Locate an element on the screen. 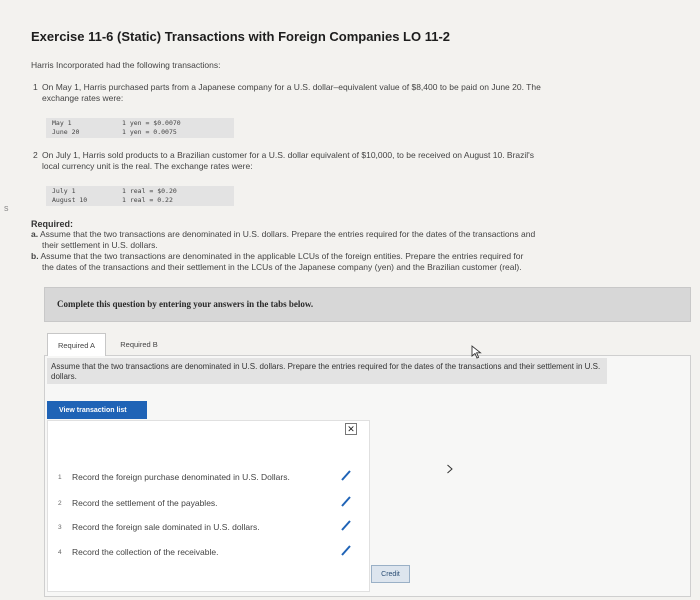 Image resolution: width=700 pixels, height=600 pixels. rate-row: August 10 1 real = 0.22 is located at coordinates (140, 200).